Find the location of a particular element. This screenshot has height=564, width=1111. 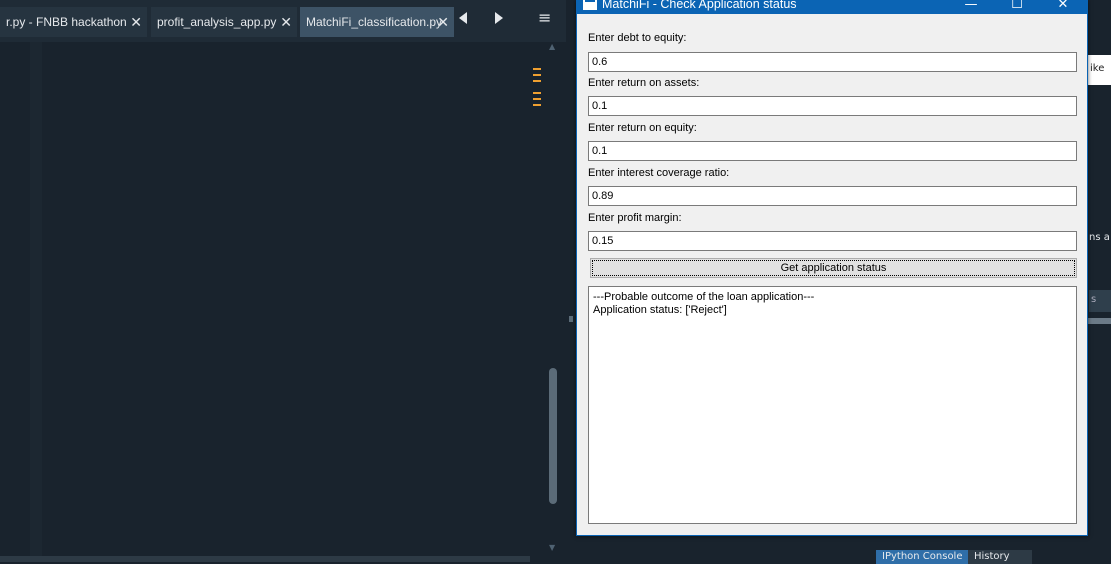

editor-horizontal-scrollbar is located at coordinates (265, 559).